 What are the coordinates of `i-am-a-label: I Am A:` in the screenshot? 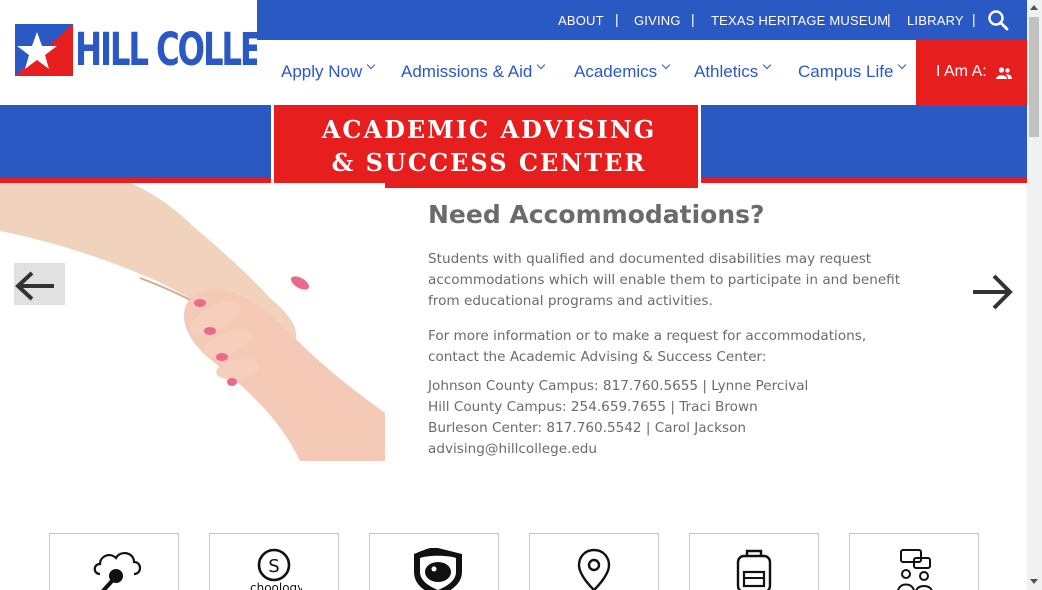 It's located at (961, 71).